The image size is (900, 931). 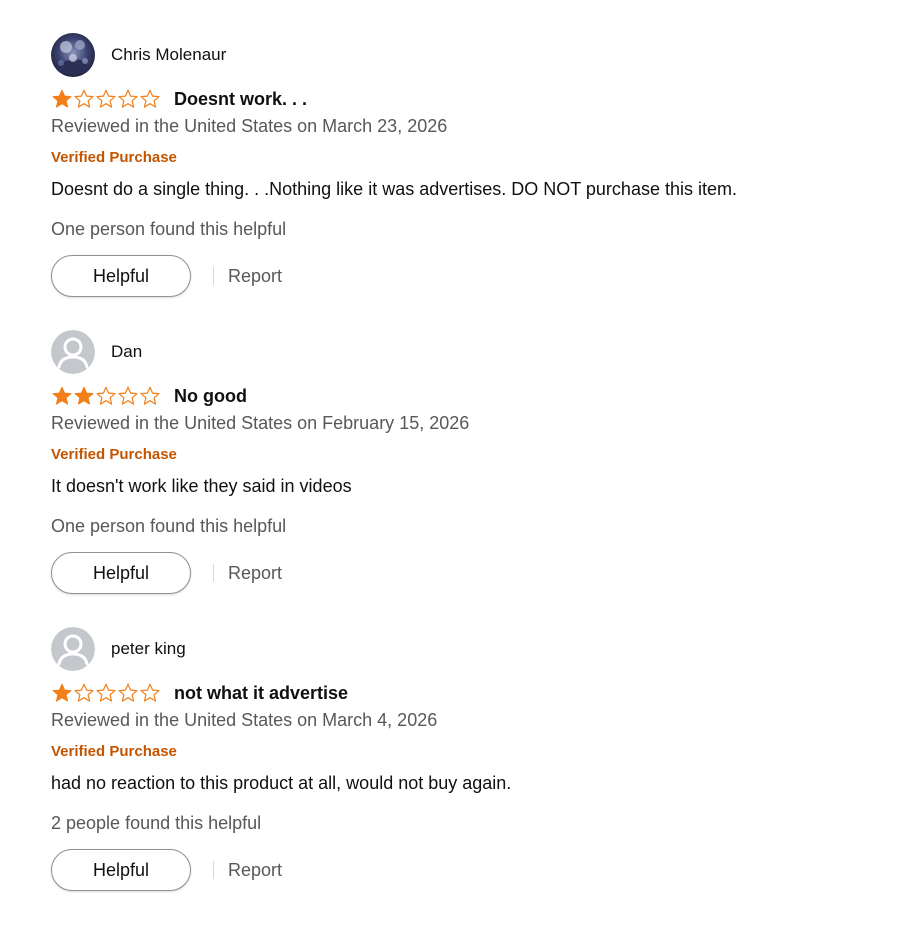 I want to click on review-title: not what it advertise, so click(x=261, y=693).